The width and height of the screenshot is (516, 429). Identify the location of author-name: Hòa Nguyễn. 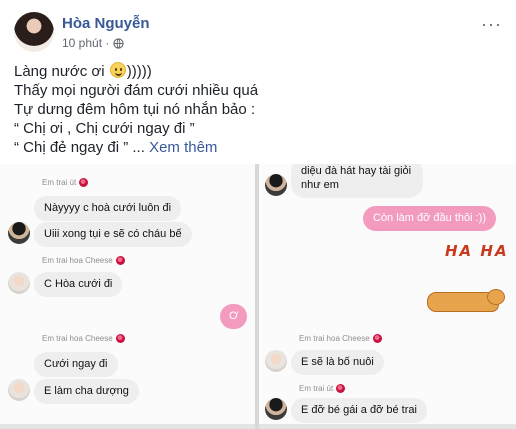
(106, 23).